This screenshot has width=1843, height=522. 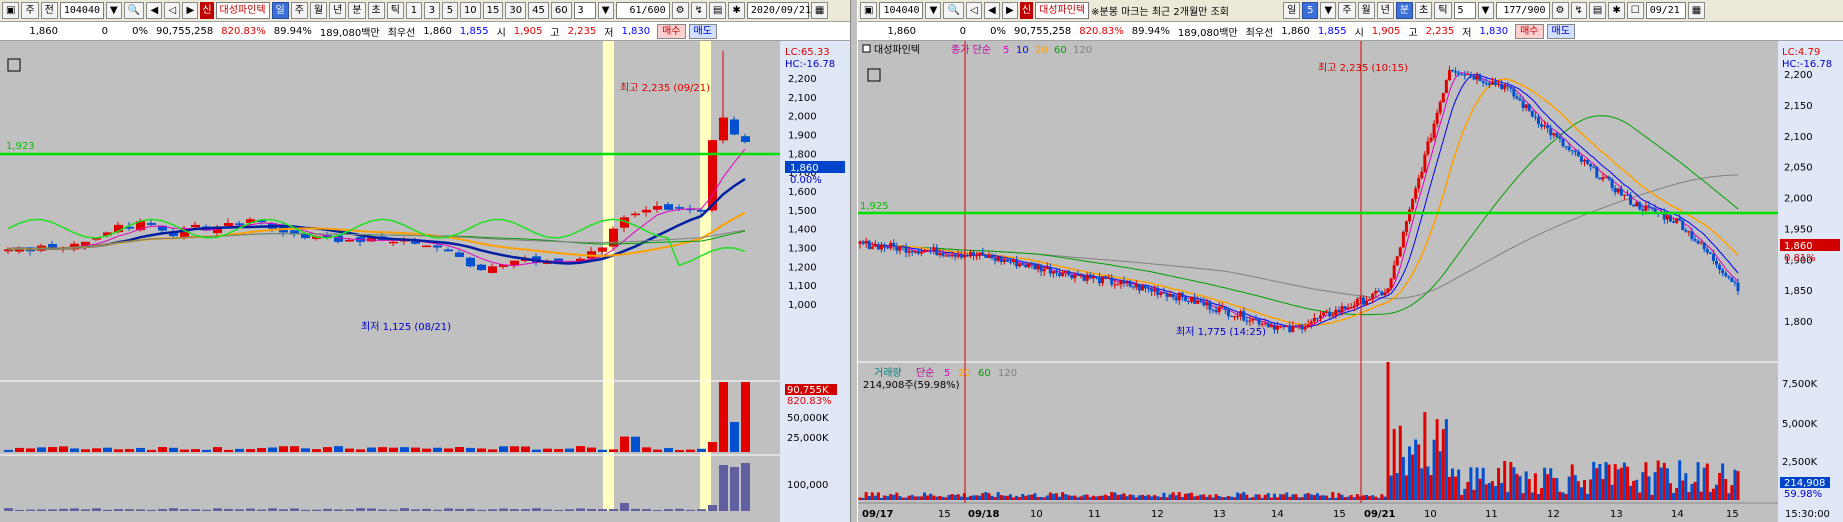 What do you see at coordinates (854, 261) in the screenshot?
I see `panel-divider` at bounding box center [854, 261].